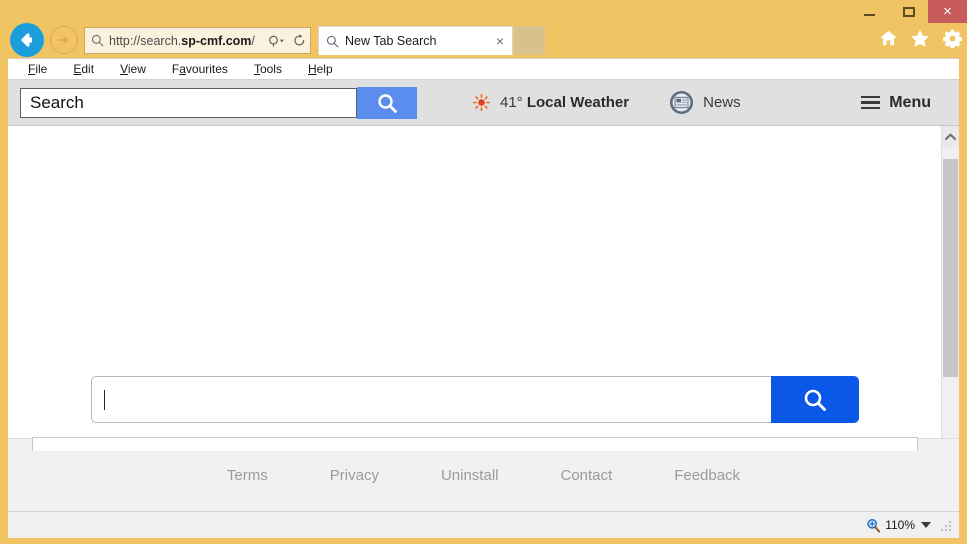  Describe the element at coordinates (950, 268) in the screenshot. I see `scrollbar-thumb` at that location.